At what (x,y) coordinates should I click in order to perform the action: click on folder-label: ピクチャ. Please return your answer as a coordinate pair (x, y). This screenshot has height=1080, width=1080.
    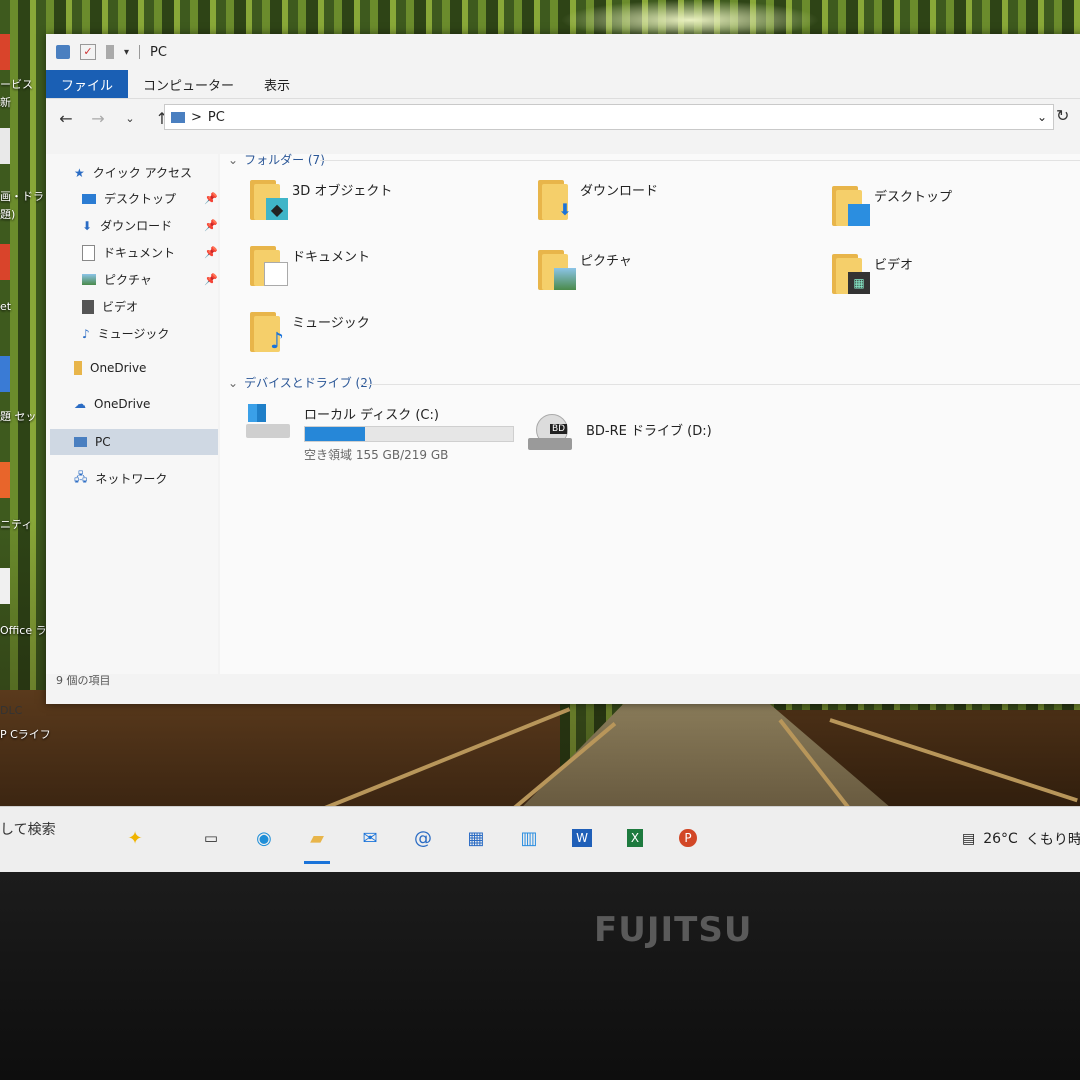
    Looking at the image, I should click on (606, 261).